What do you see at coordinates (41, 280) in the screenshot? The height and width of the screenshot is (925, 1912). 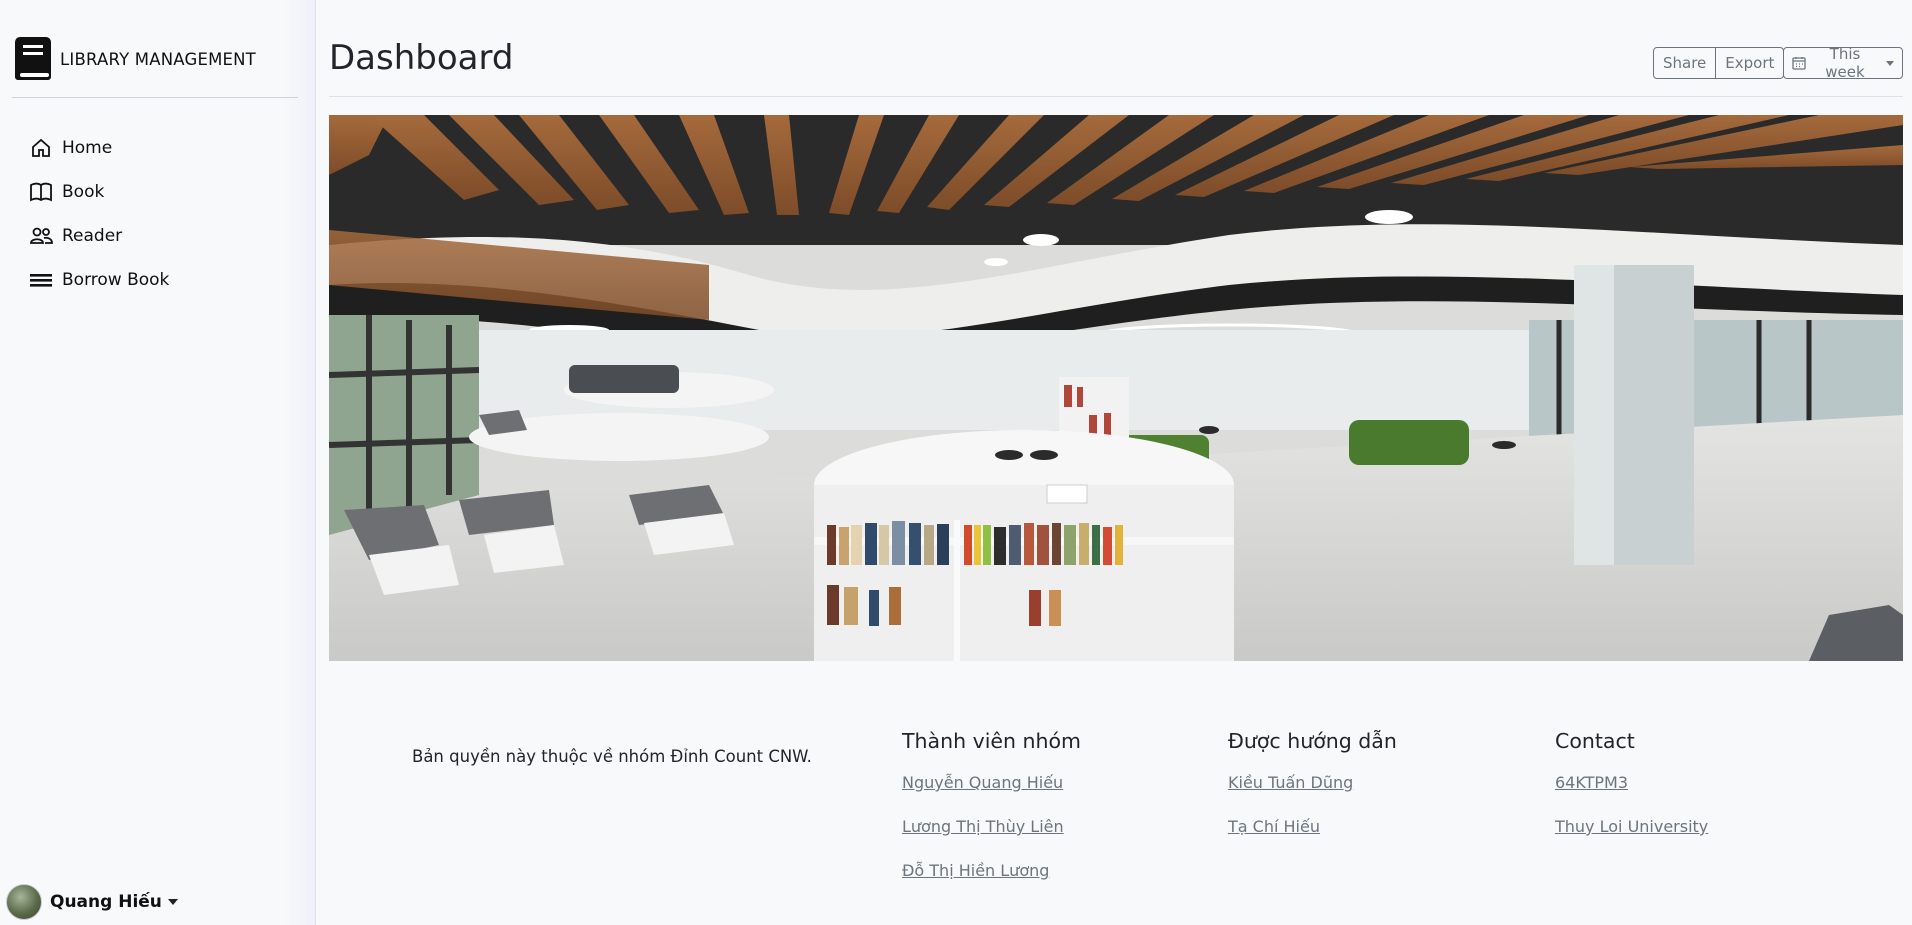 I see `list-icon` at bounding box center [41, 280].